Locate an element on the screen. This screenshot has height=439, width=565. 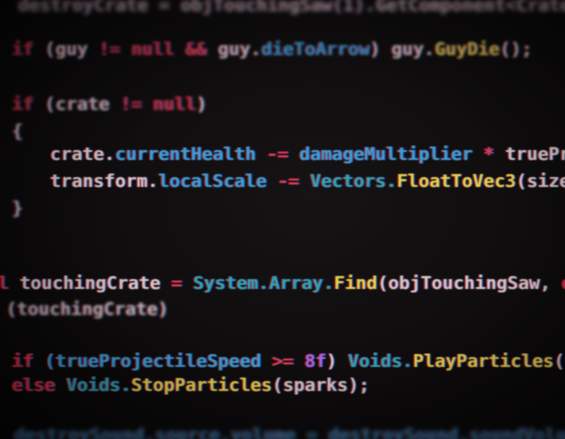
code-token: l is located at coordinates (10, 283).